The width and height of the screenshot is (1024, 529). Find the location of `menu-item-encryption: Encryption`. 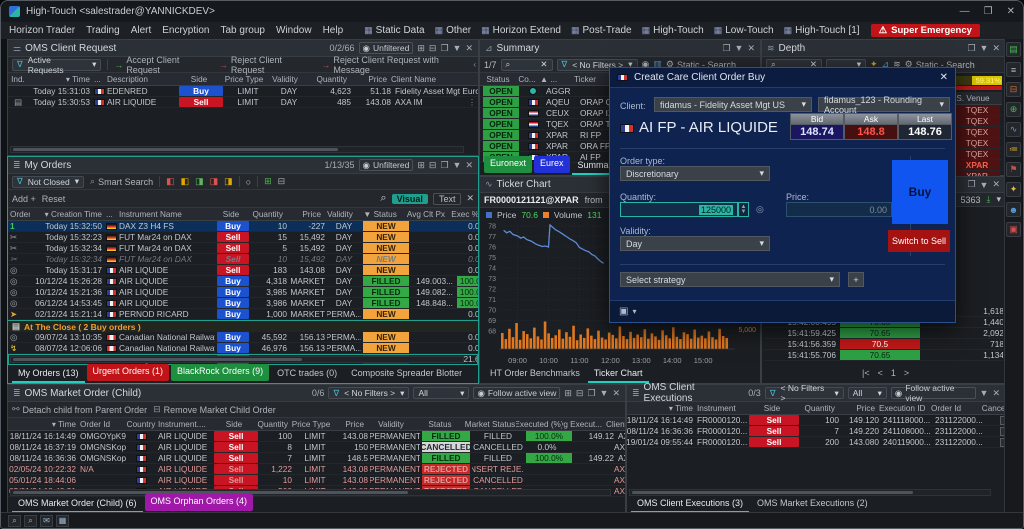

menu-item-encryption: Encryption is located at coordinates (185, 30).